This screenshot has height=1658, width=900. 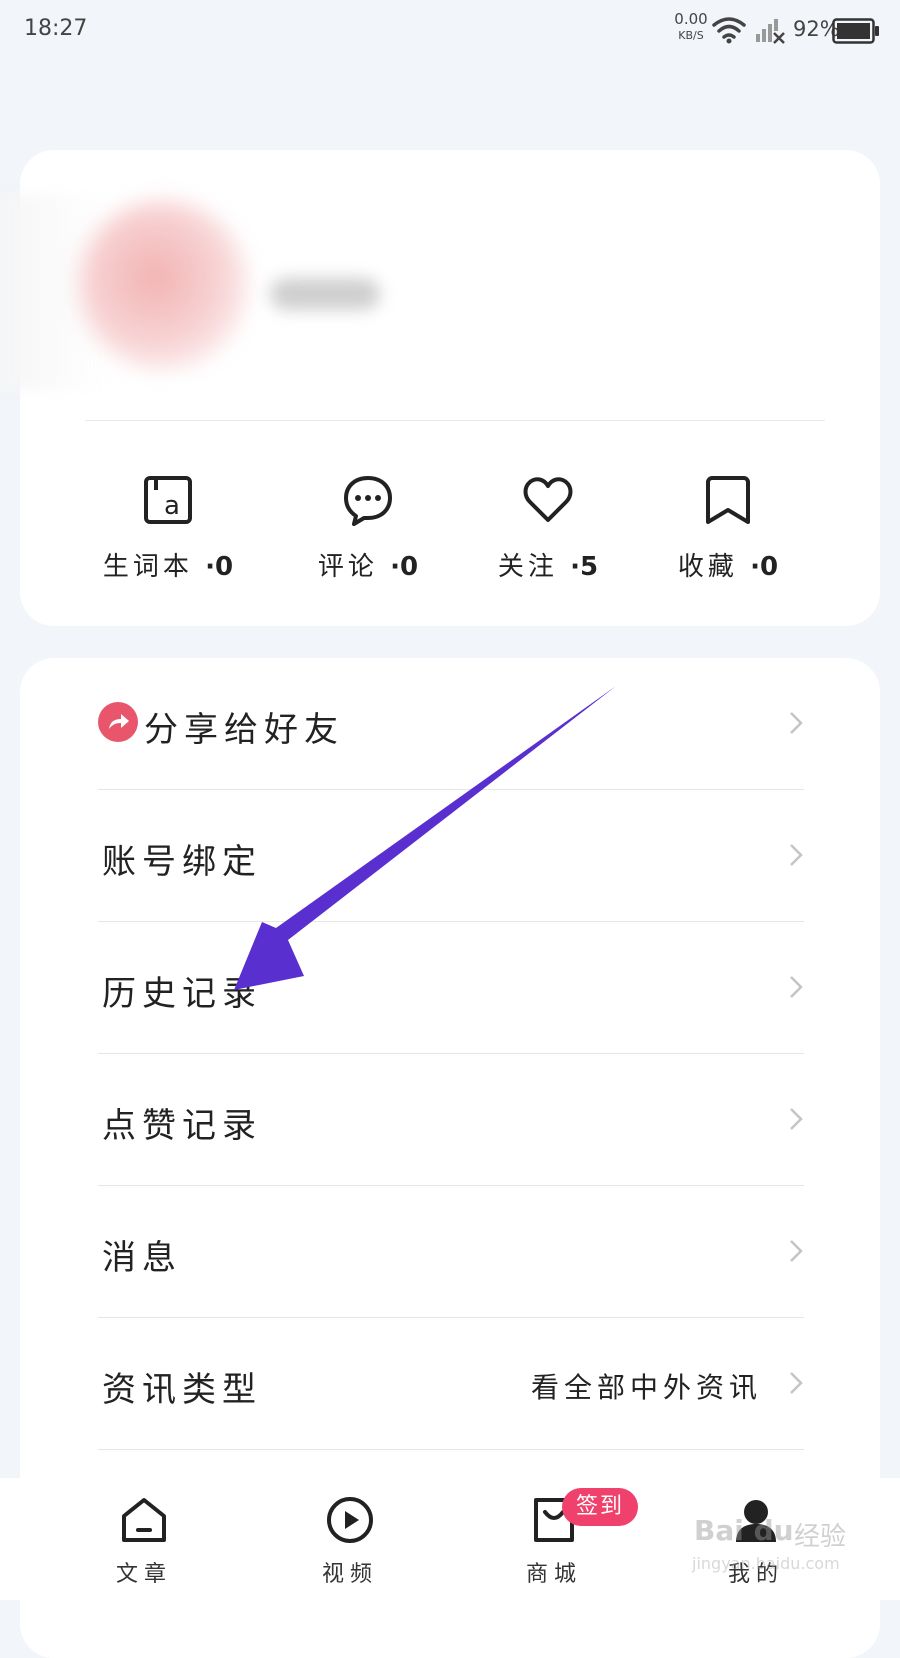 What do you see at coordinates (144, 1520) in the screenshot?
I see `home-icon` at bounding box center [144, 1520].